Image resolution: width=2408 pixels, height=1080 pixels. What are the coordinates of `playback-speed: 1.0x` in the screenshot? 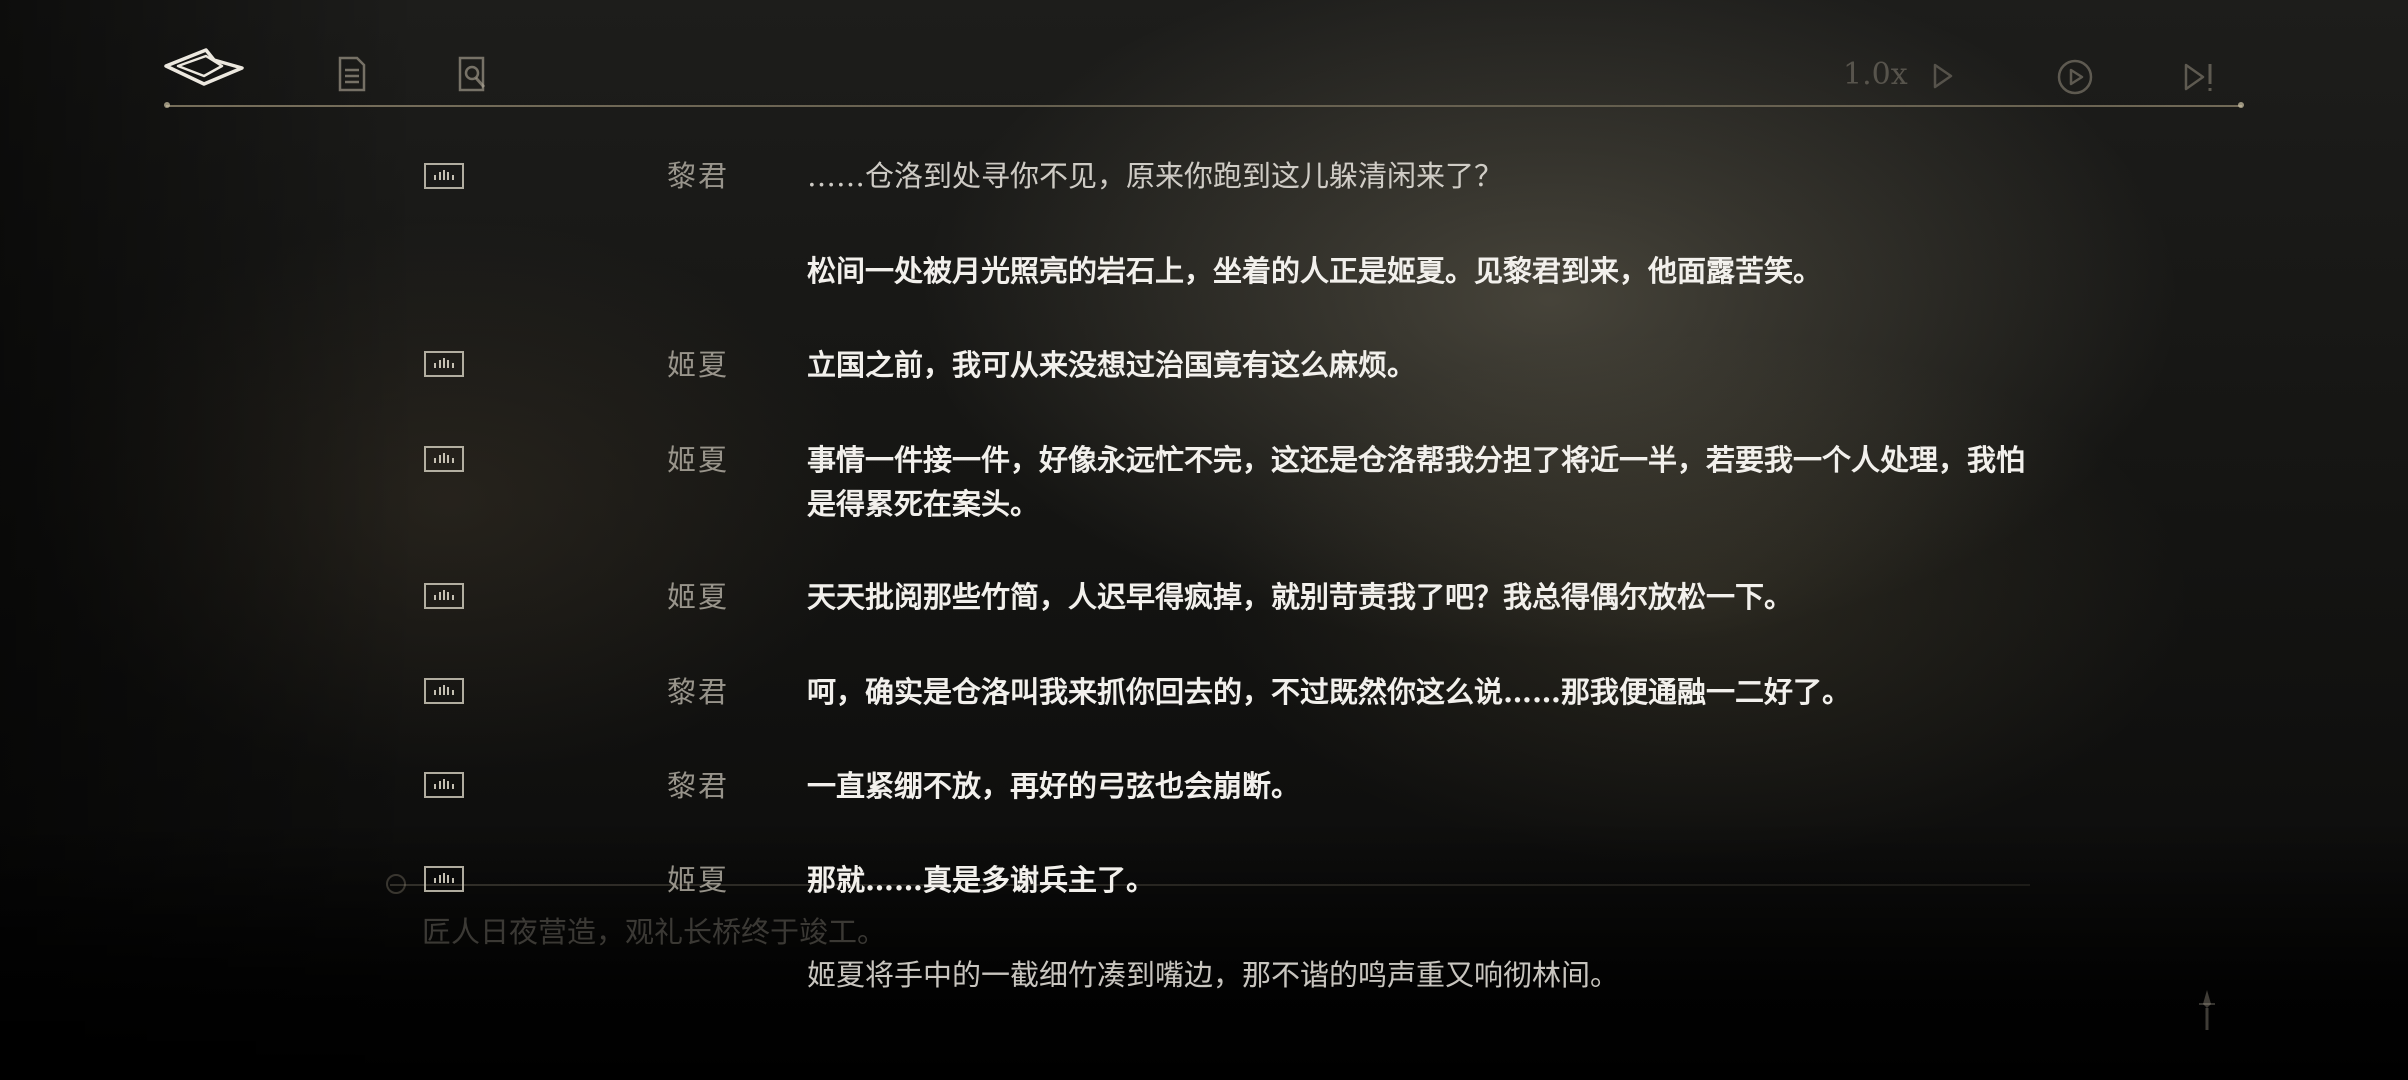 It's located at (1875, 75).